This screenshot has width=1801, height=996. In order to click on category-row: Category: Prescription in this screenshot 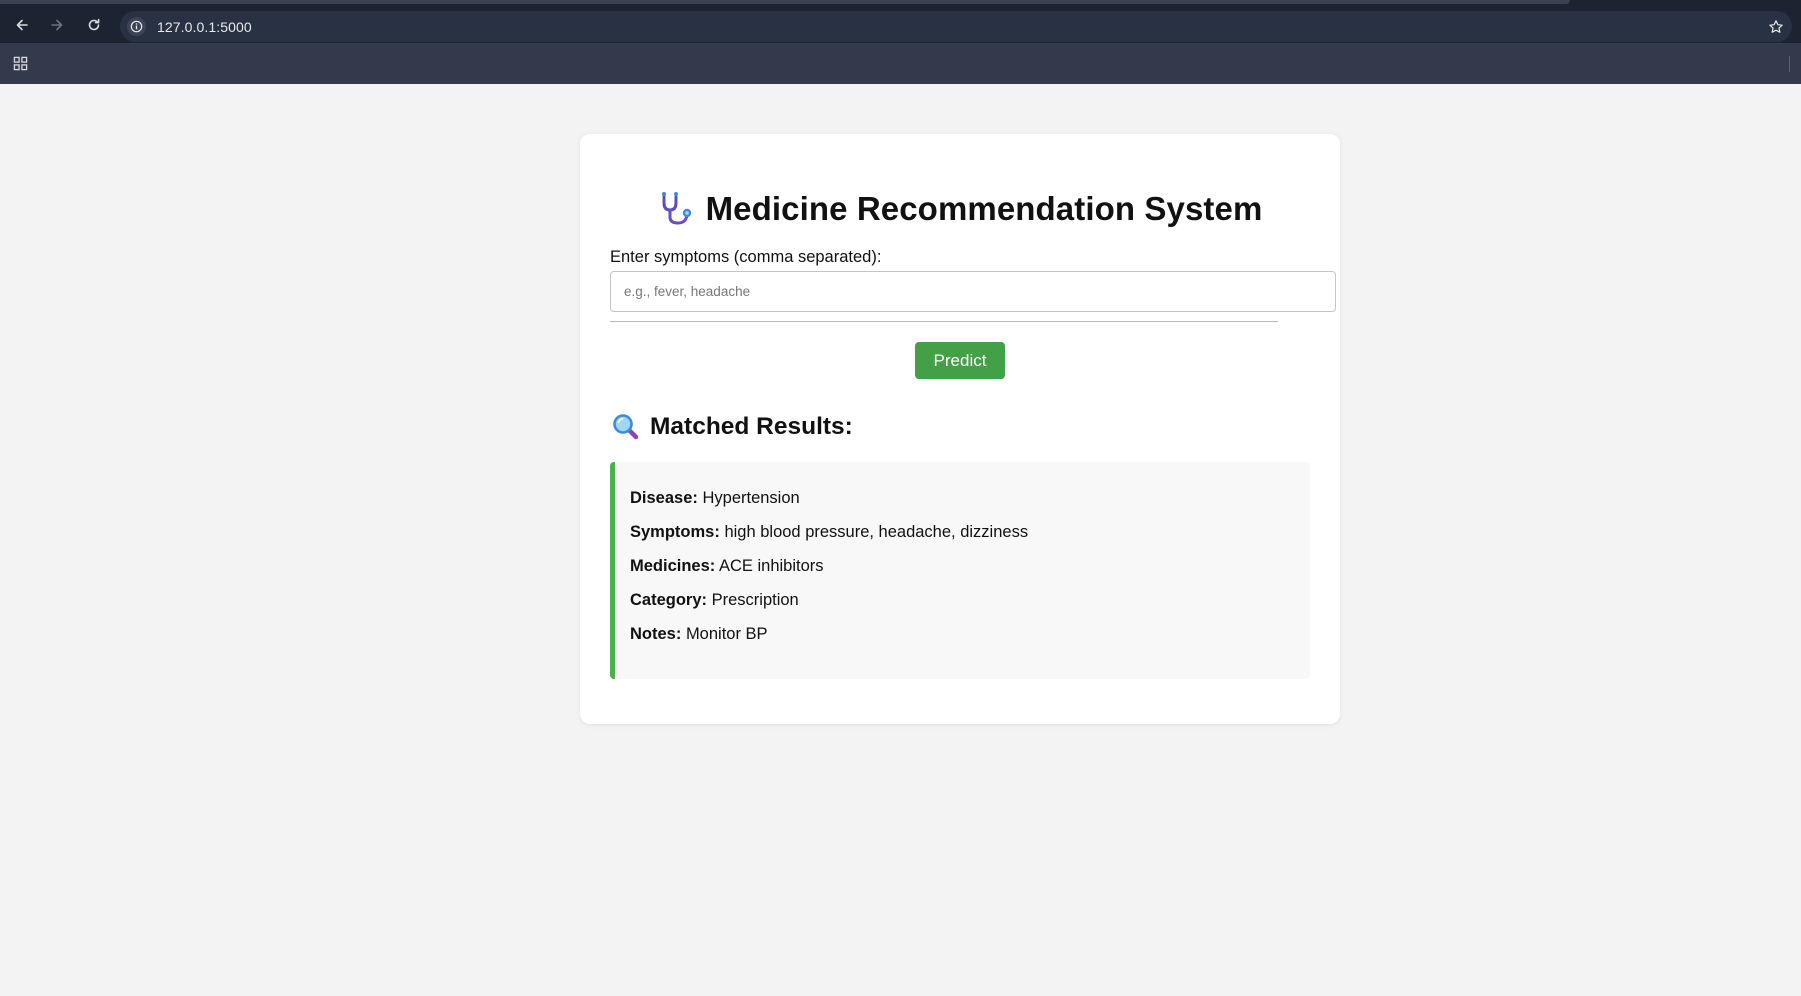, I will do `click(714, 600)`.